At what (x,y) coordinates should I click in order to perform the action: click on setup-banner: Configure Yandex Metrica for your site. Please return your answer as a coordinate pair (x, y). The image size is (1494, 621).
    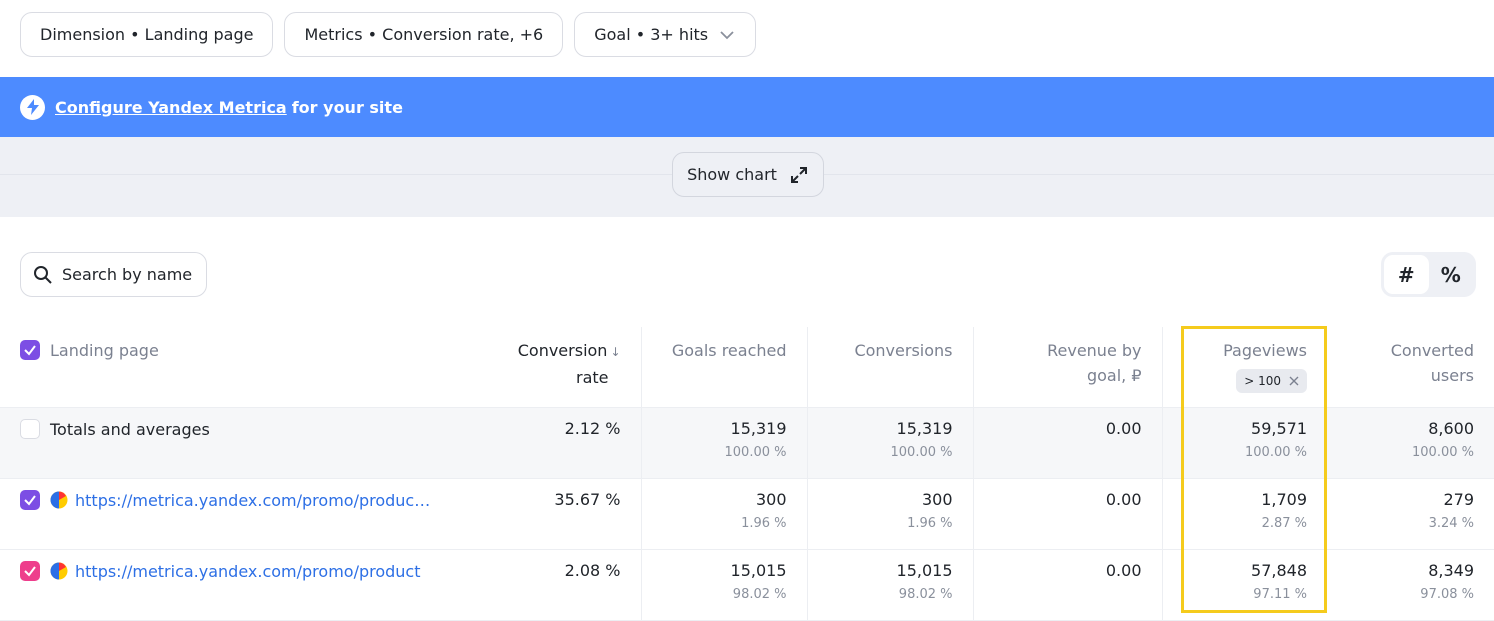
    Looking at the image, I should click on (747, 107).